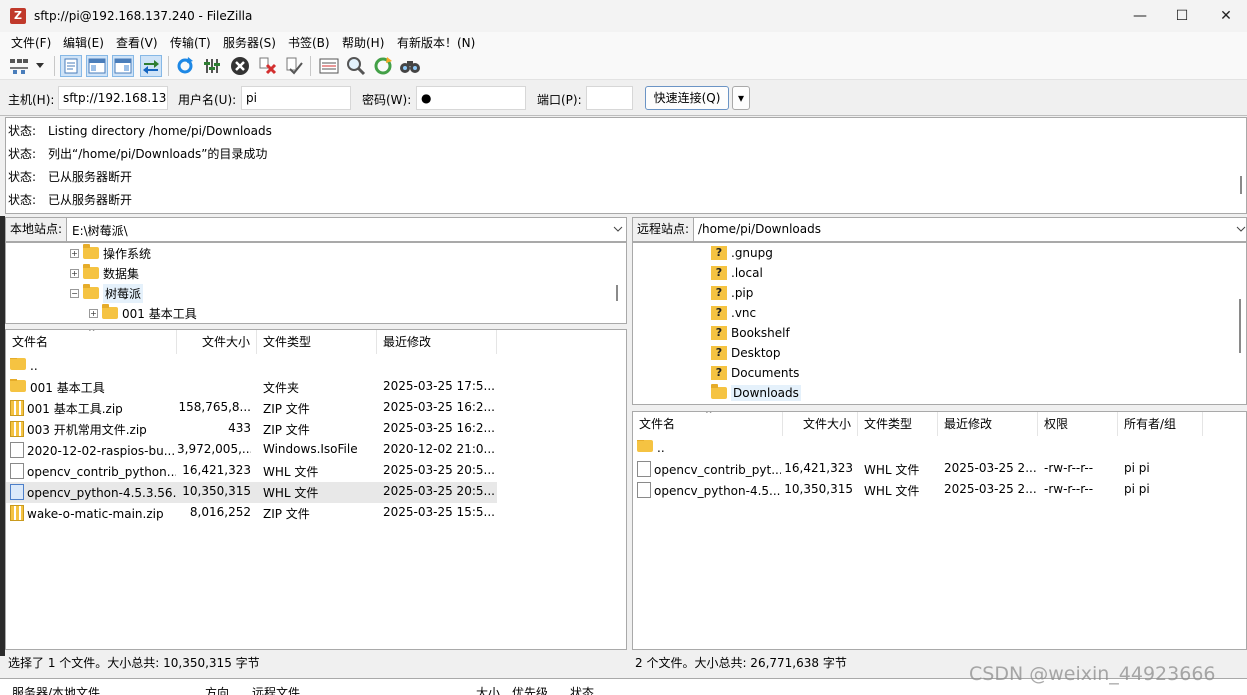 The height and width of the screenshot is (695, 1247). I want to click on close-button: ✕, so click(1226, 16).